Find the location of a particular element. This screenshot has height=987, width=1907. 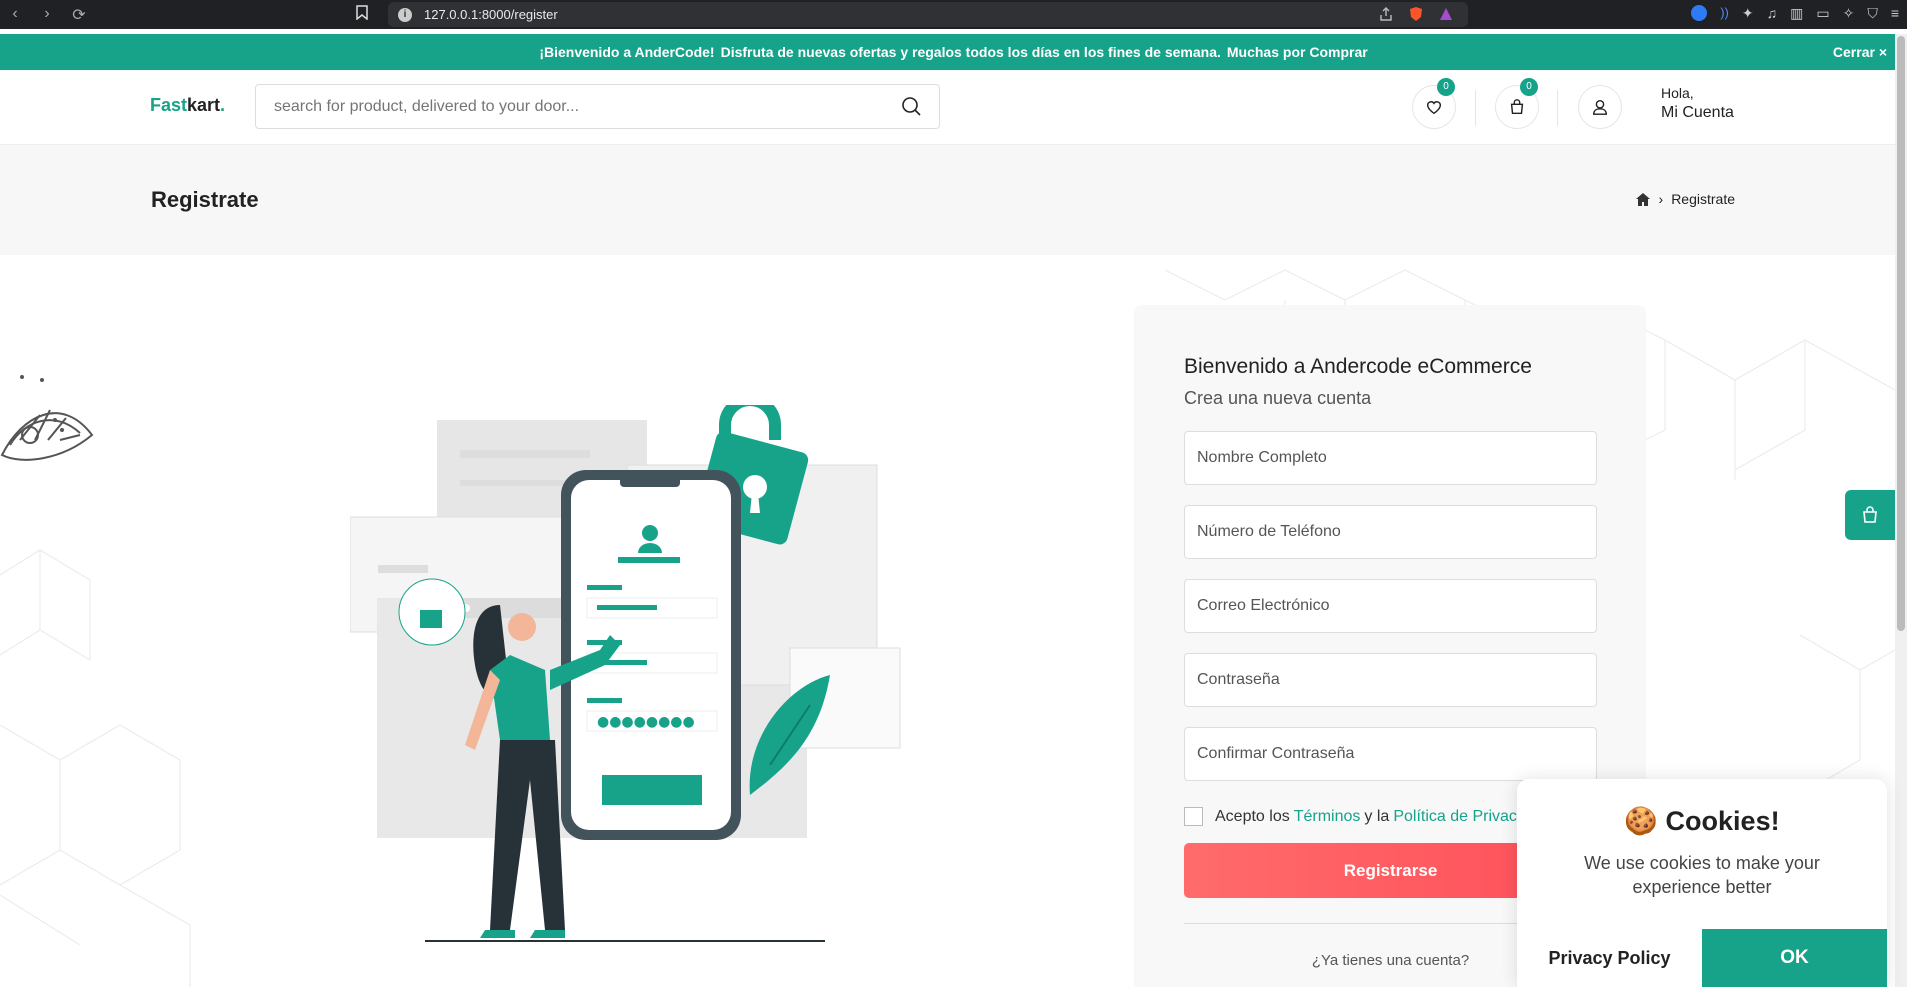

form-heading: Bienvenido a Andercode eCommerce is located at coordinates (1358, 366).